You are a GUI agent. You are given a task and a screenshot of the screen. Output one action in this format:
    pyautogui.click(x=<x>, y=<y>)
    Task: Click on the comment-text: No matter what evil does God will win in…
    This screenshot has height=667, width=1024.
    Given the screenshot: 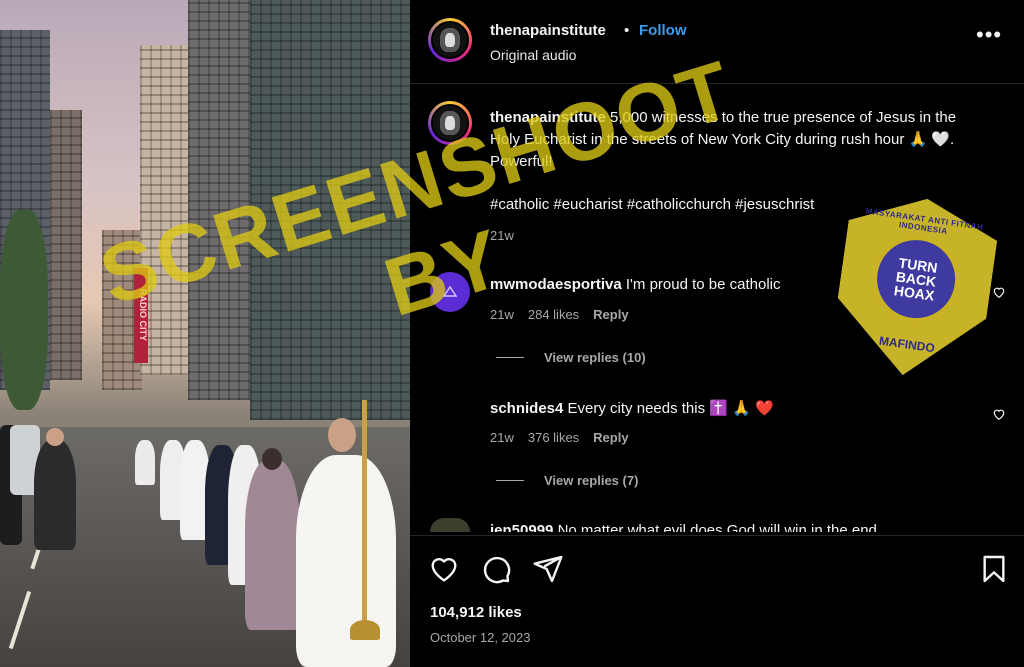 What is the action you would take?
    pyautogui.click(x=717, y=527)
    